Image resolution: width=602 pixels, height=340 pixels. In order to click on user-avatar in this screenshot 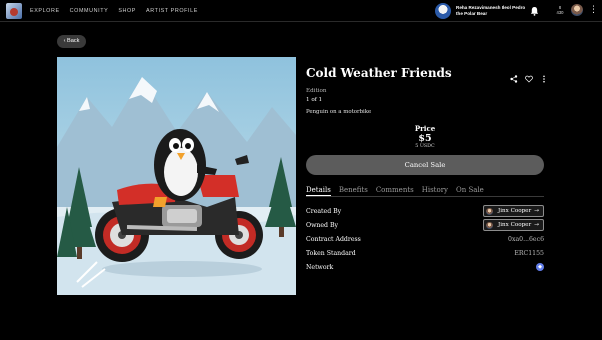, I will do `click(577, 10)`.